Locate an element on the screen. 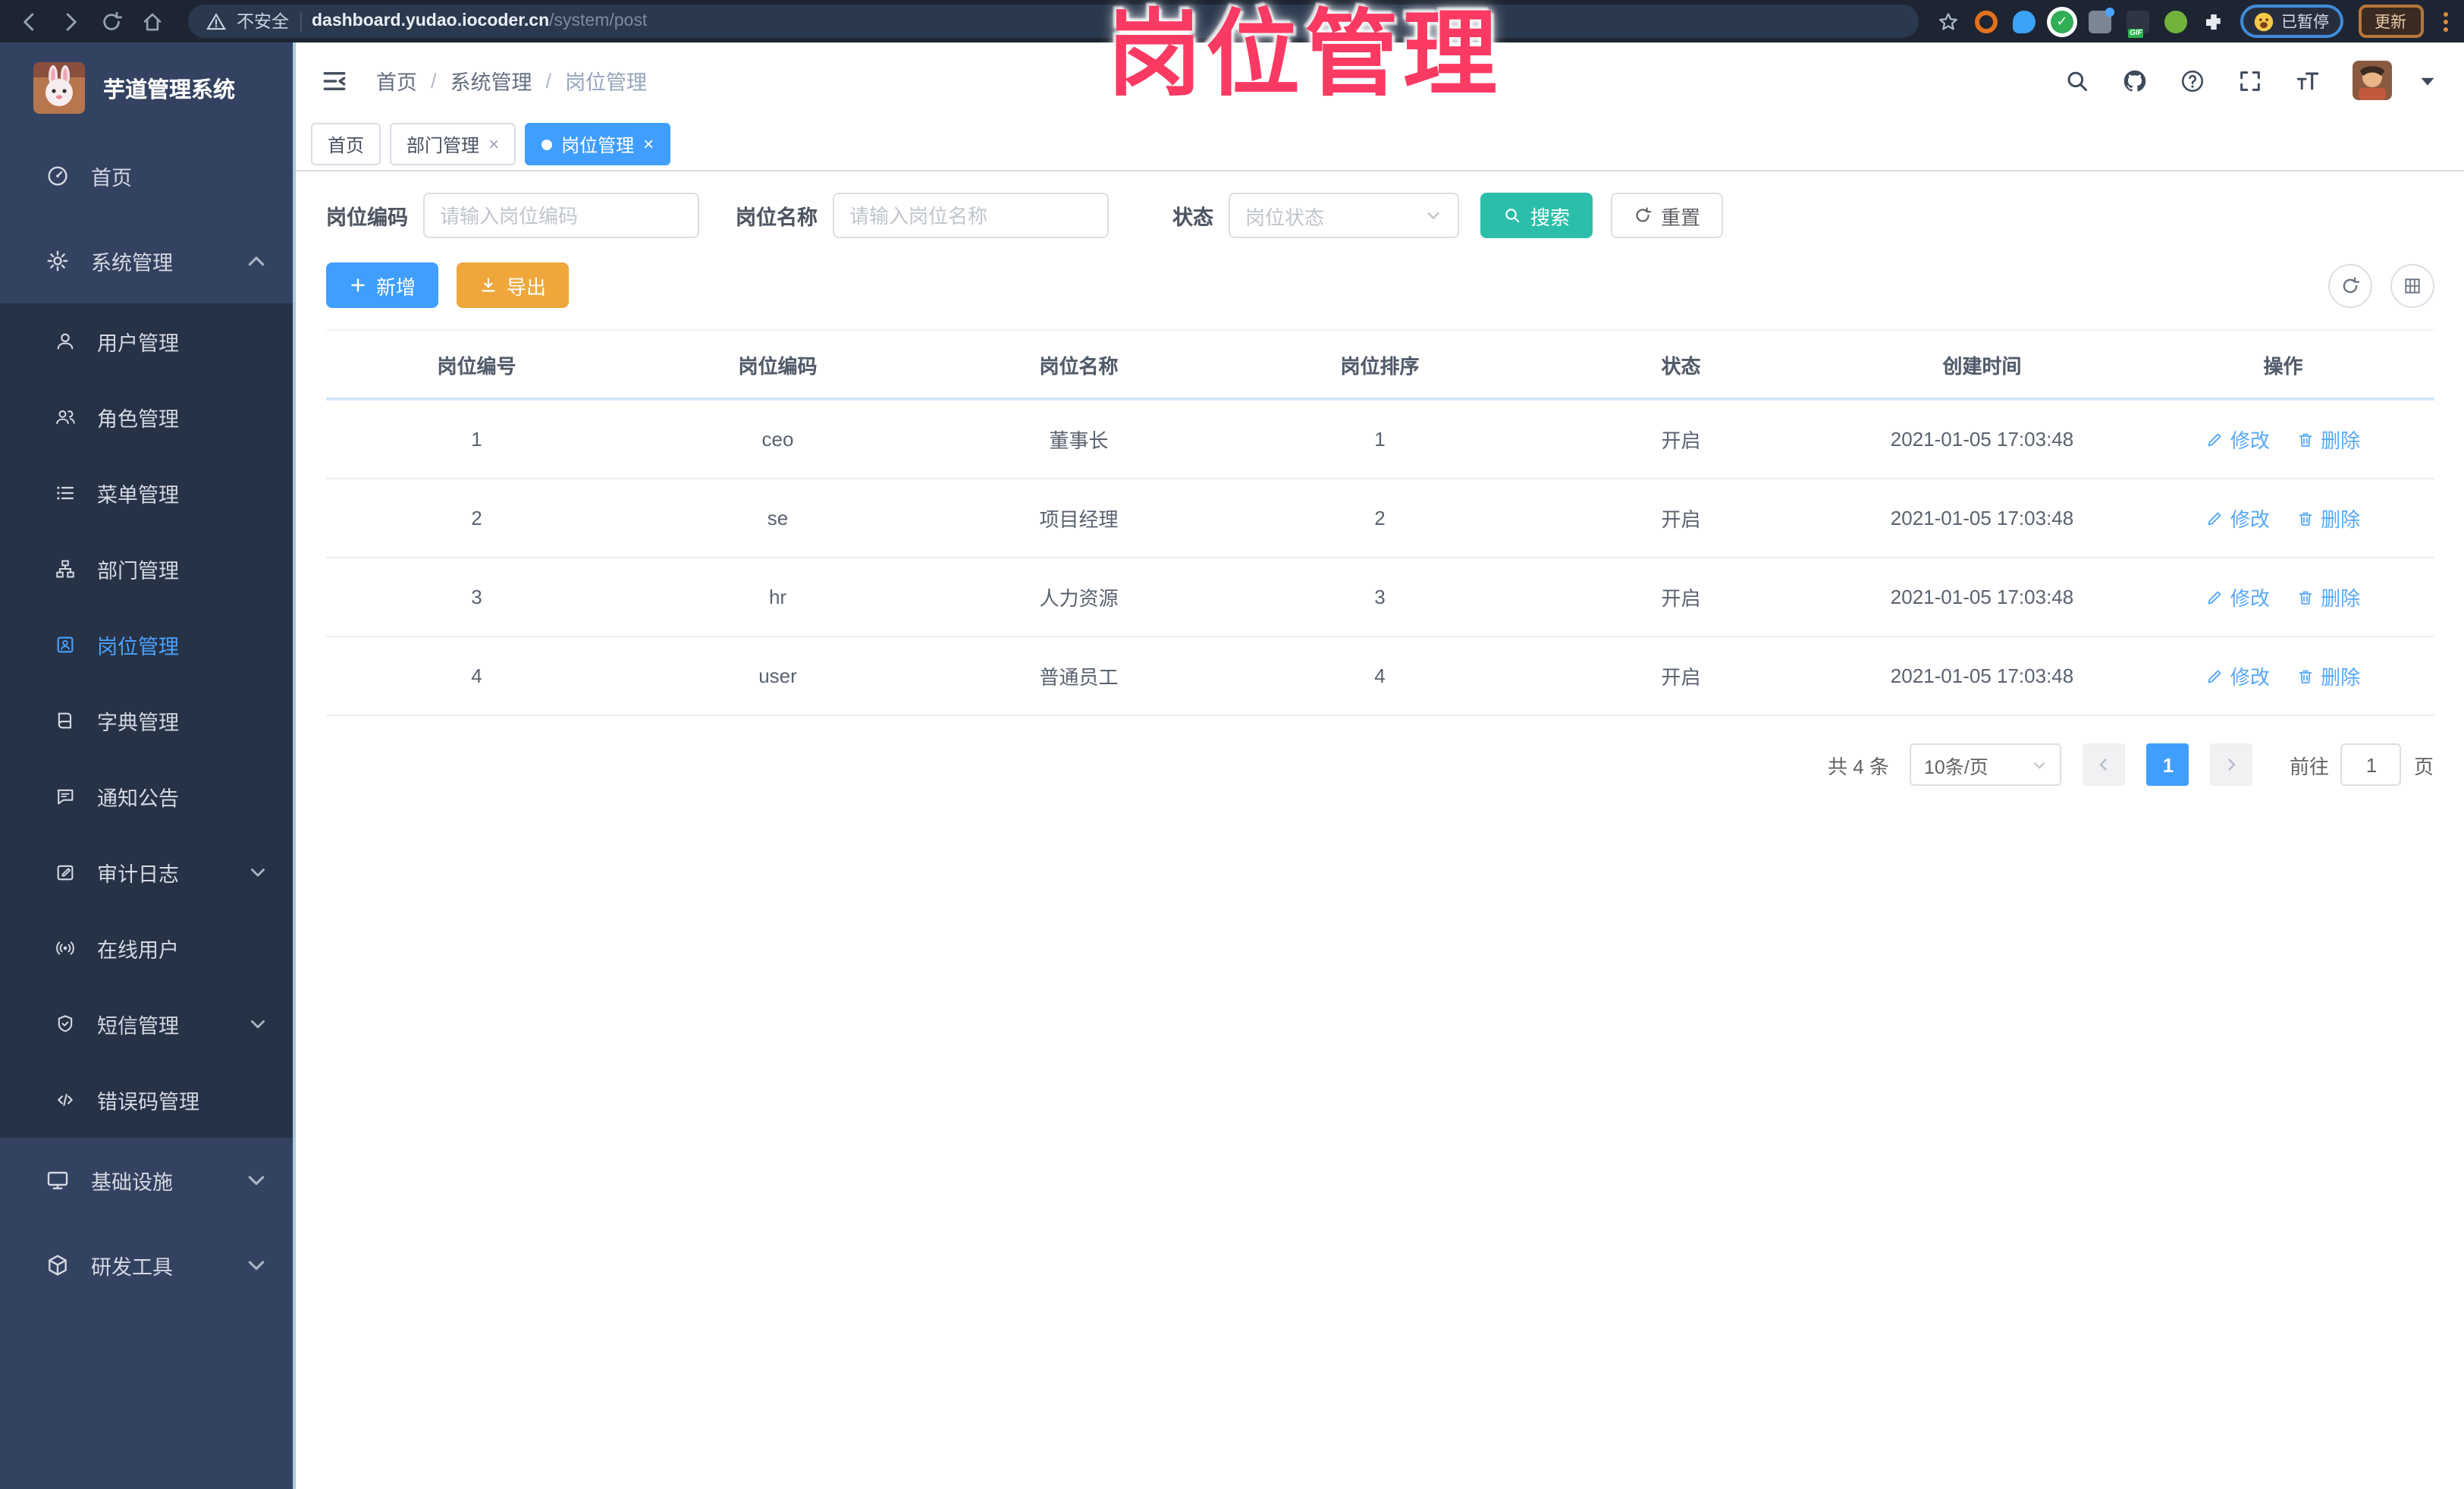 The image size is (2464, 1489). sidebar-item-audit-log: 审计日志 is located at coordinates (148, 872).